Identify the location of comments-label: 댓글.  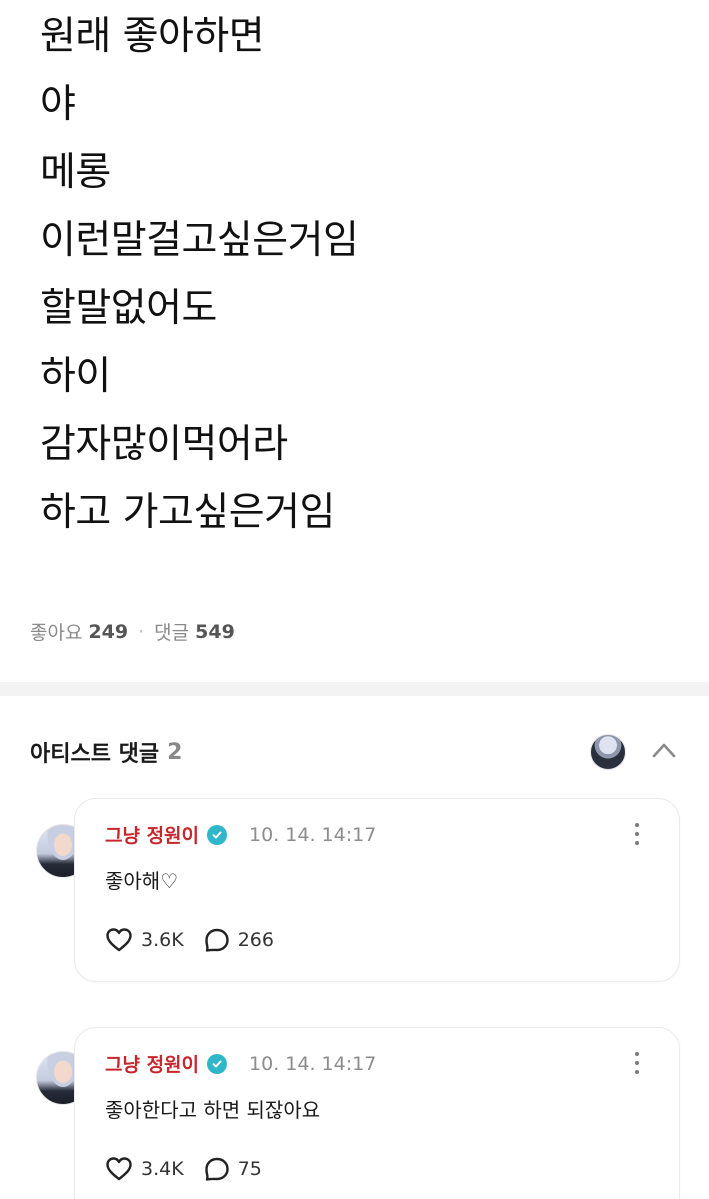
(171, 631).